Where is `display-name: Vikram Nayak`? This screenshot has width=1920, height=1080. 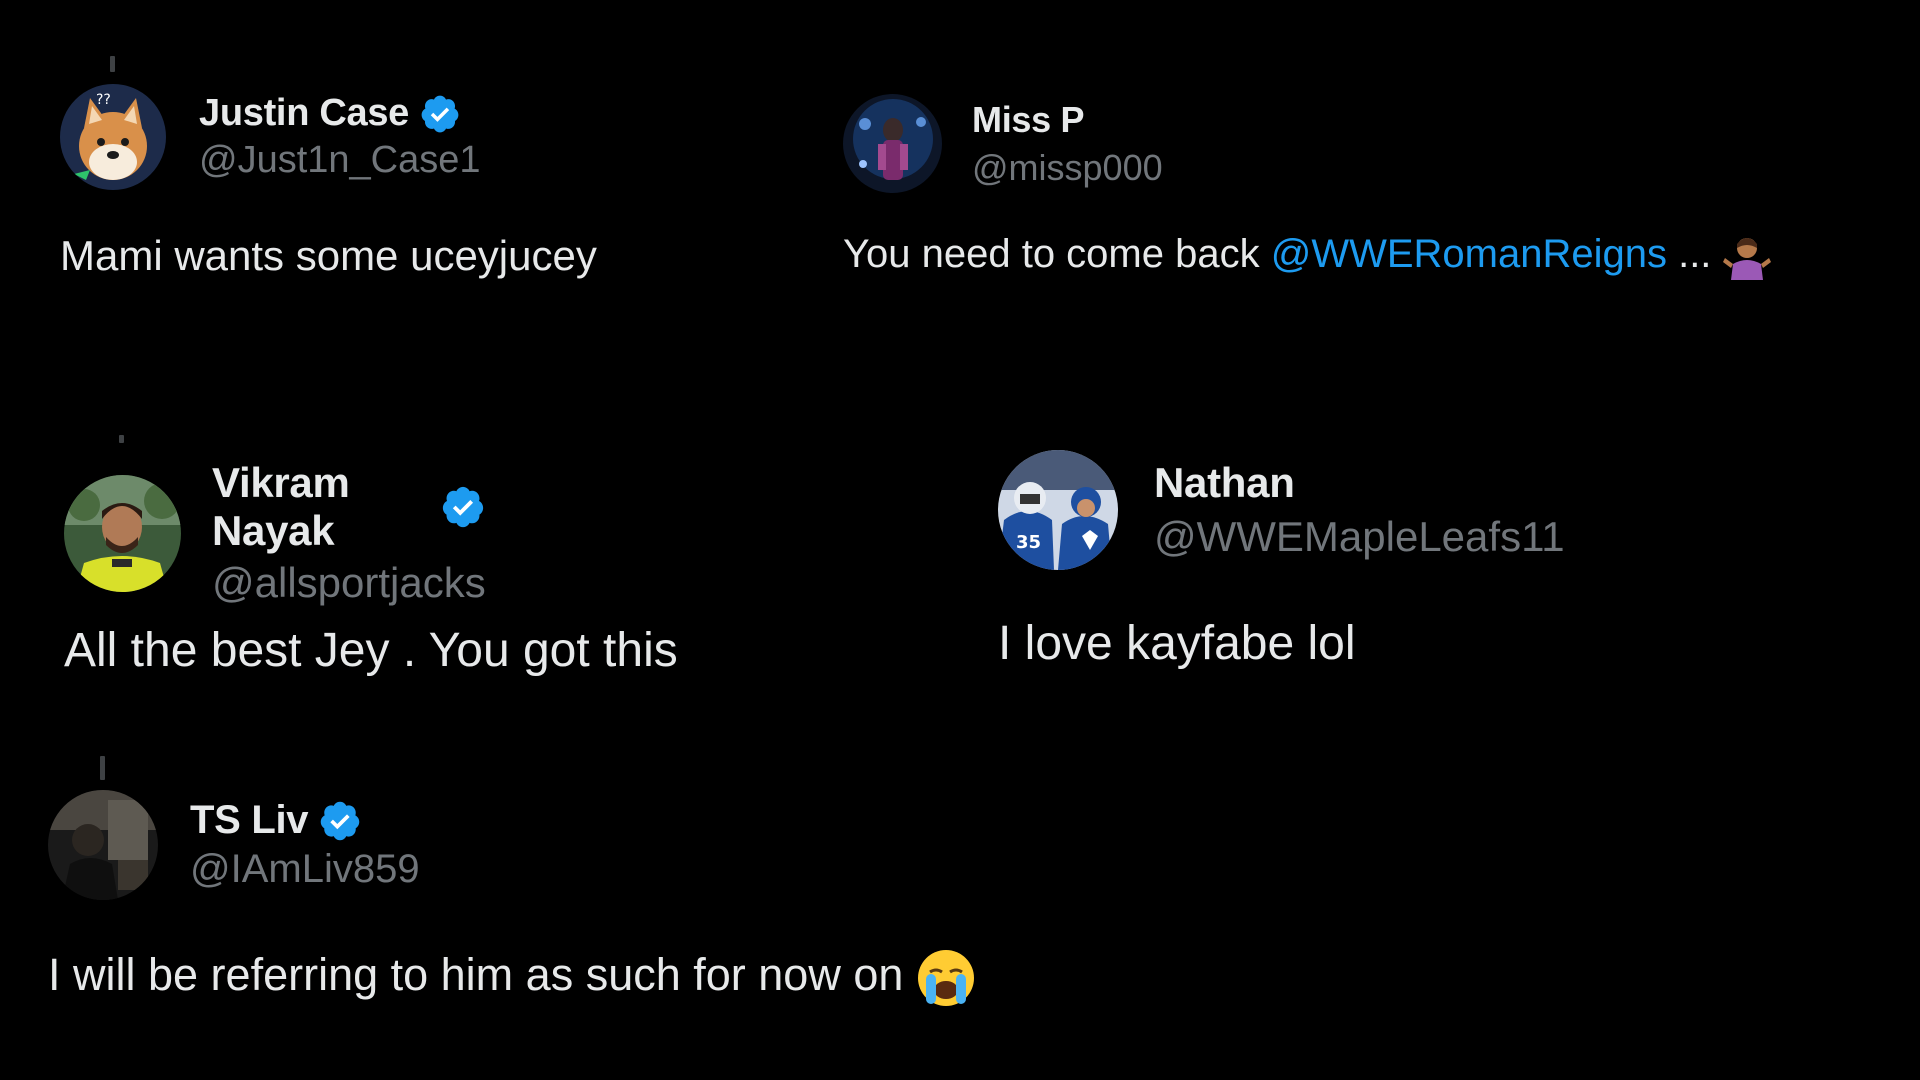
display-name: Vikram Nayak is located at coordinates (321, 507).